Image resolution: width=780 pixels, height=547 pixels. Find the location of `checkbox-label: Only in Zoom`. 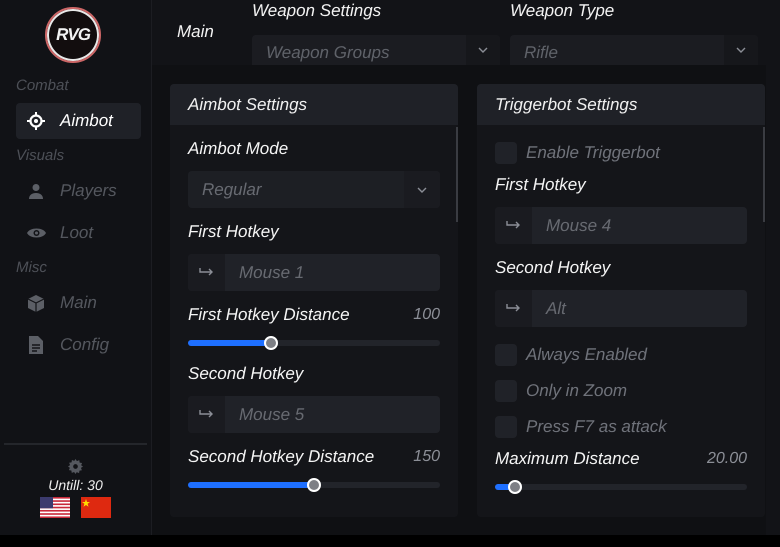

checkbox-label: Only in Zoom is located at coordinates (577, 391).